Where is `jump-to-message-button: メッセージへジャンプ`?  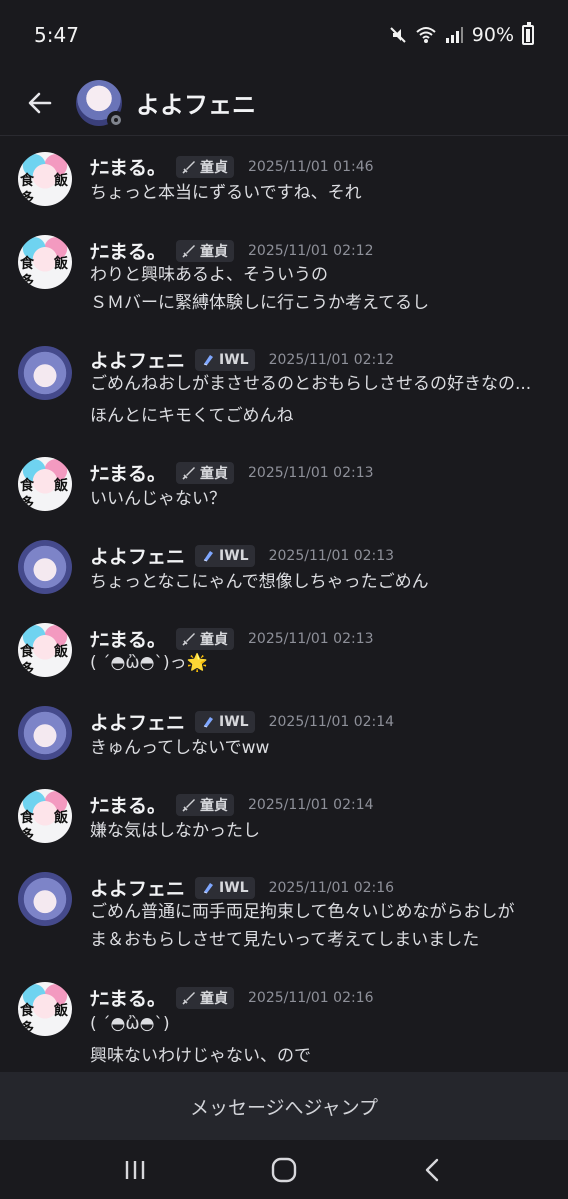
jump-to-message-button: メッセージへジャンプ is located at coordinates (284, 1106).